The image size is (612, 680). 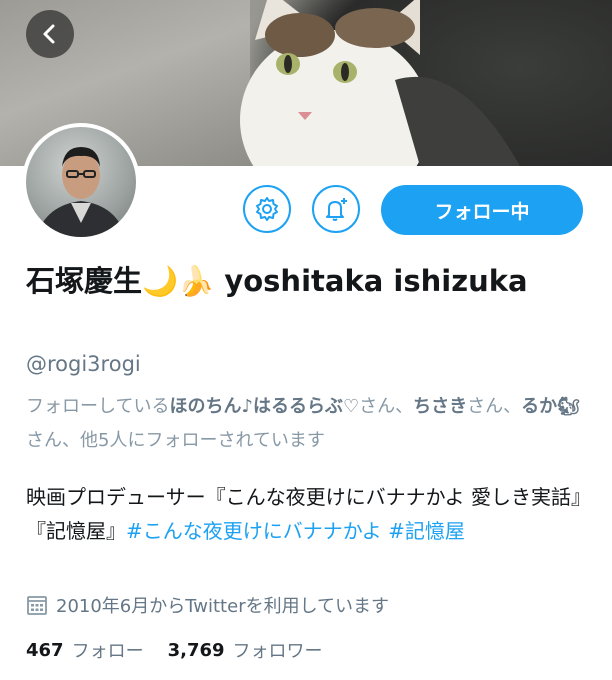 I want to click on following-count: 467, so click(x=45, y=650).